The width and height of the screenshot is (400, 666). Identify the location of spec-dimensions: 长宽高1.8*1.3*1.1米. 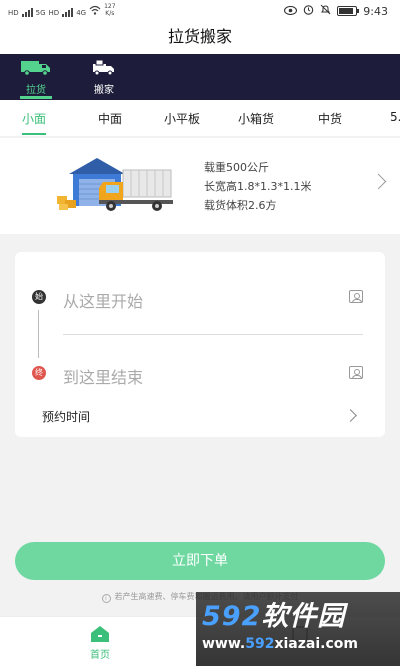
(258, 186).